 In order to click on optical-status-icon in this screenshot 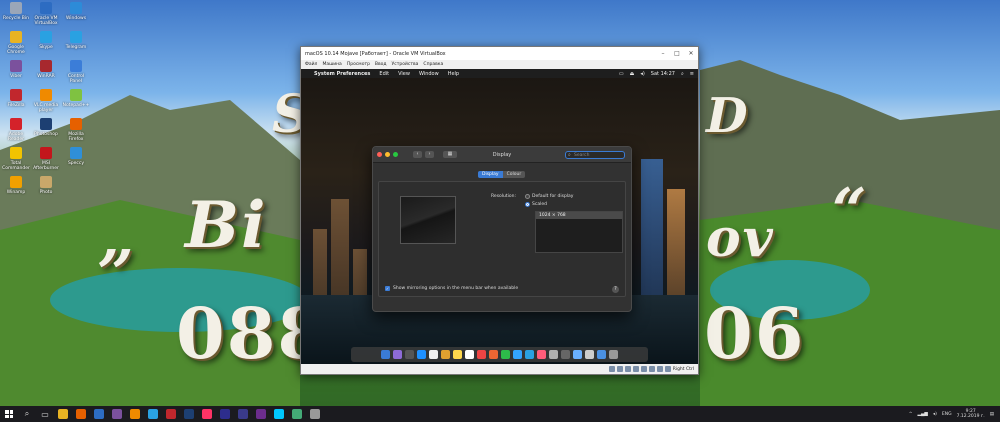, I will do `click(619, 369)`.